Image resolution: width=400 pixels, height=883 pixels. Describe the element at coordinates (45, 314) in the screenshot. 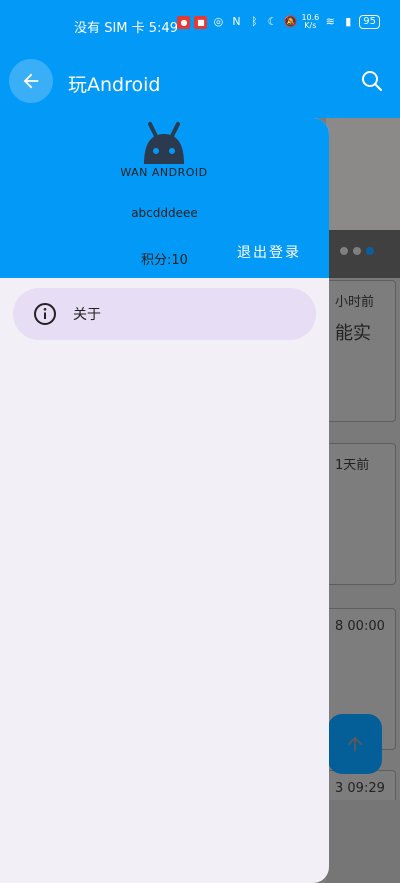

I see `info-icon` at that location.